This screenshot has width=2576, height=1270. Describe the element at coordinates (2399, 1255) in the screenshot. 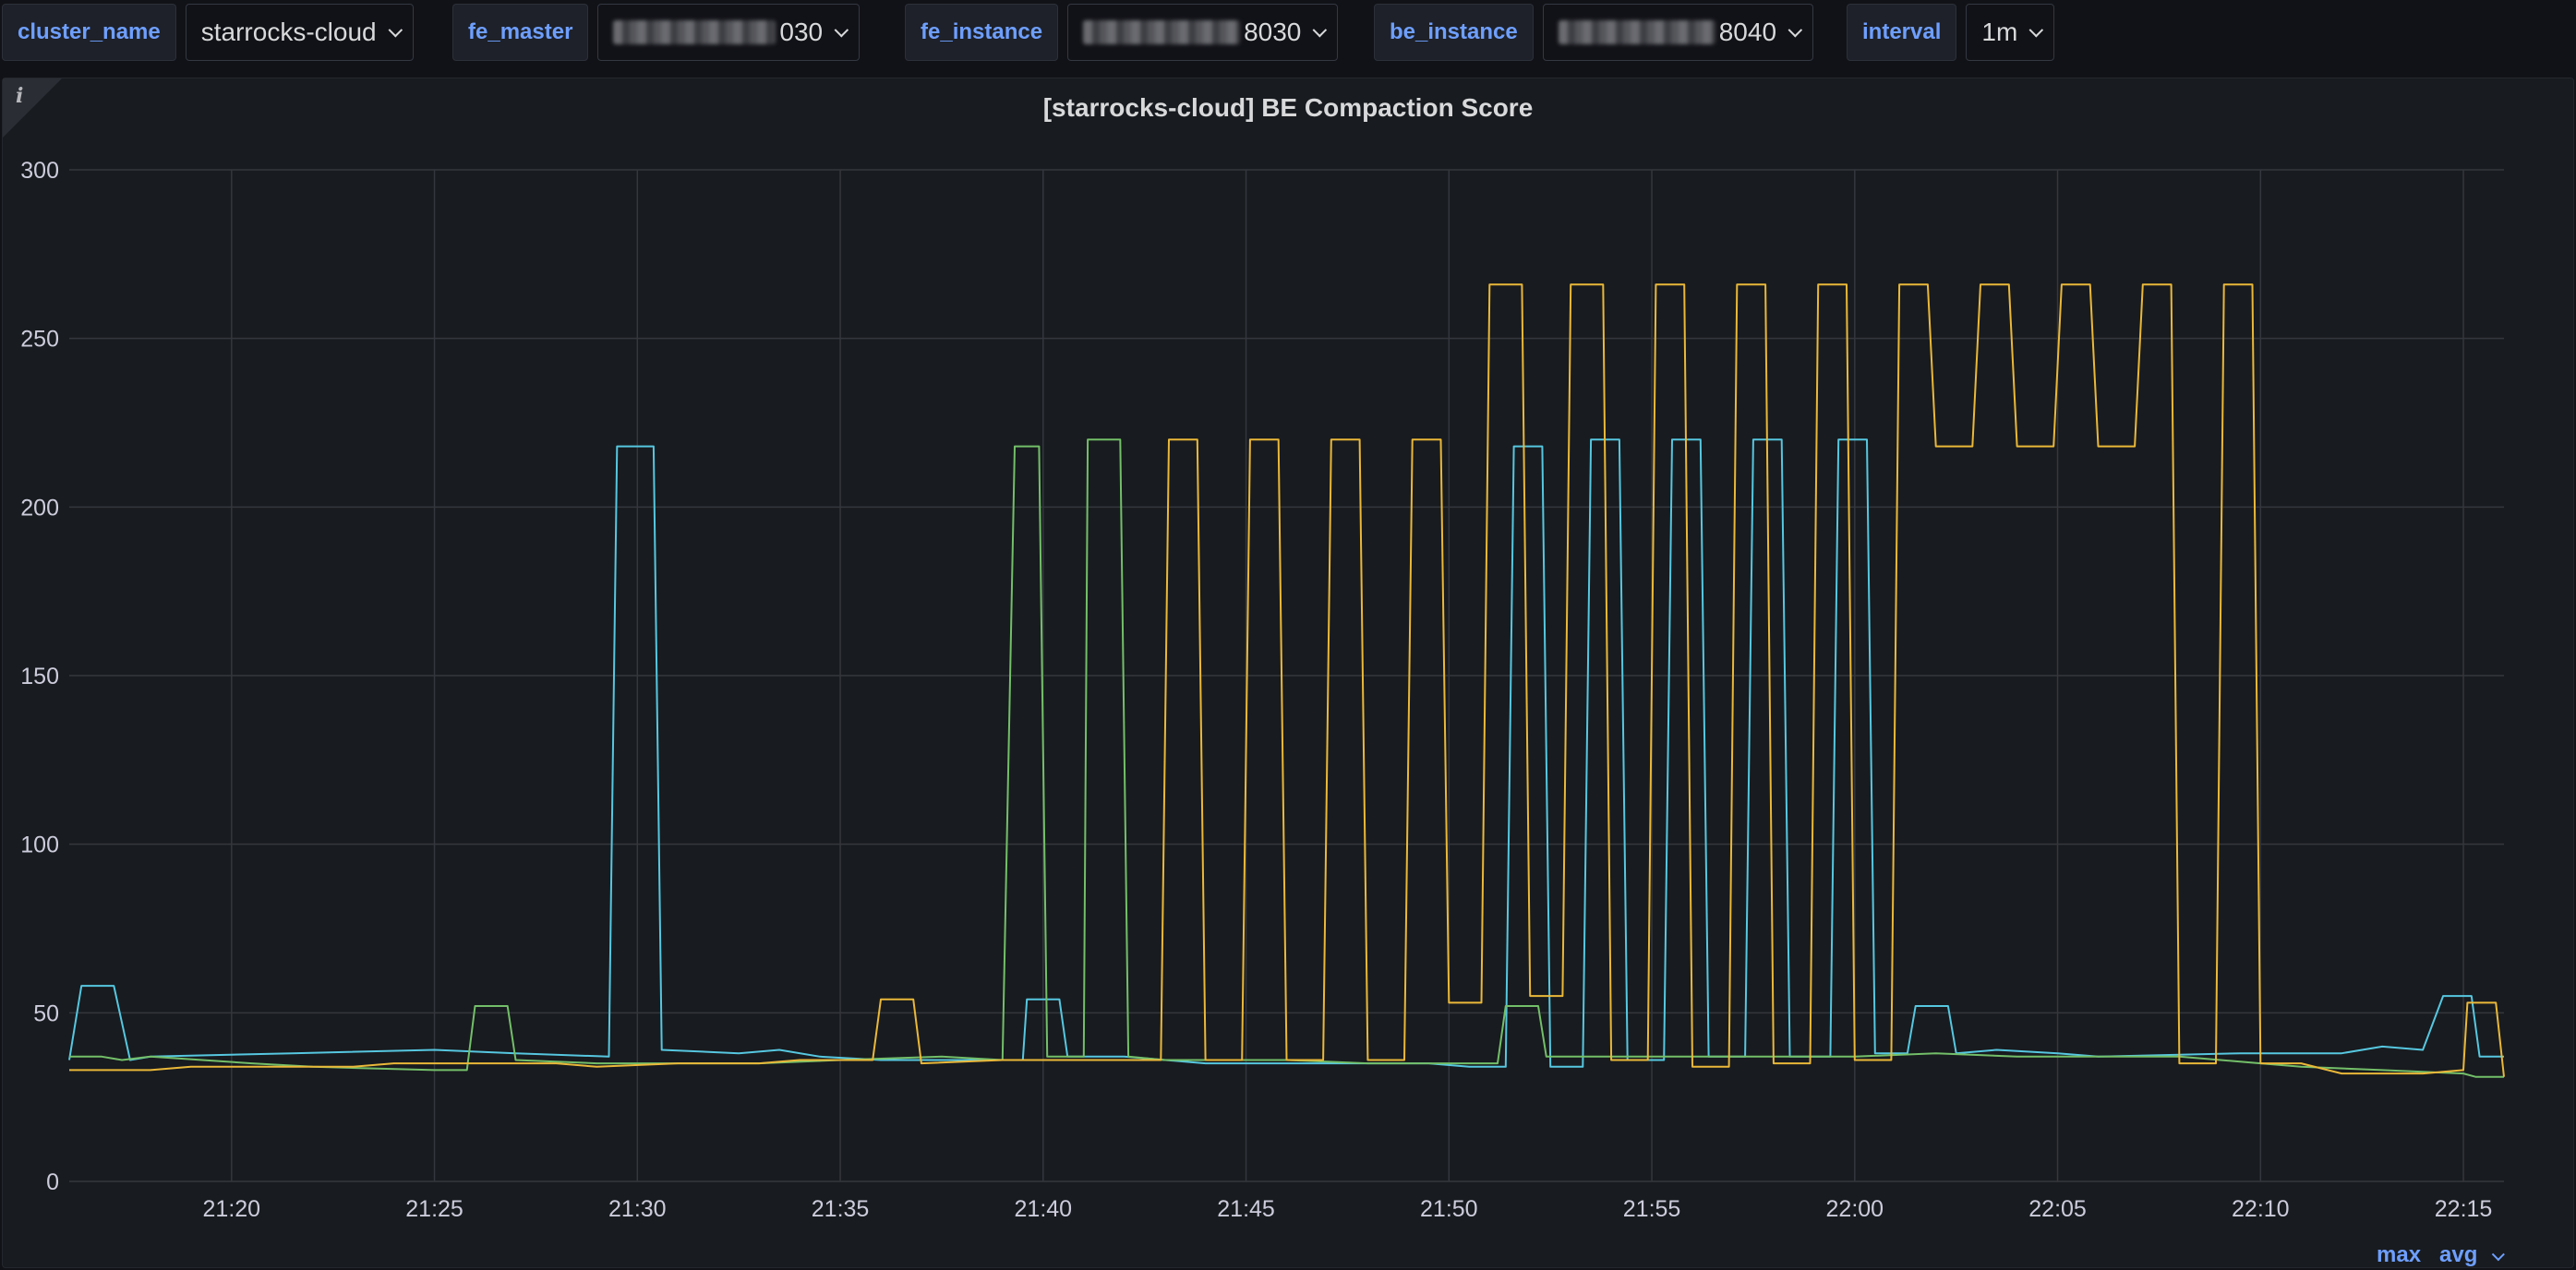

I see `legend-max-toggle: max` at that location.